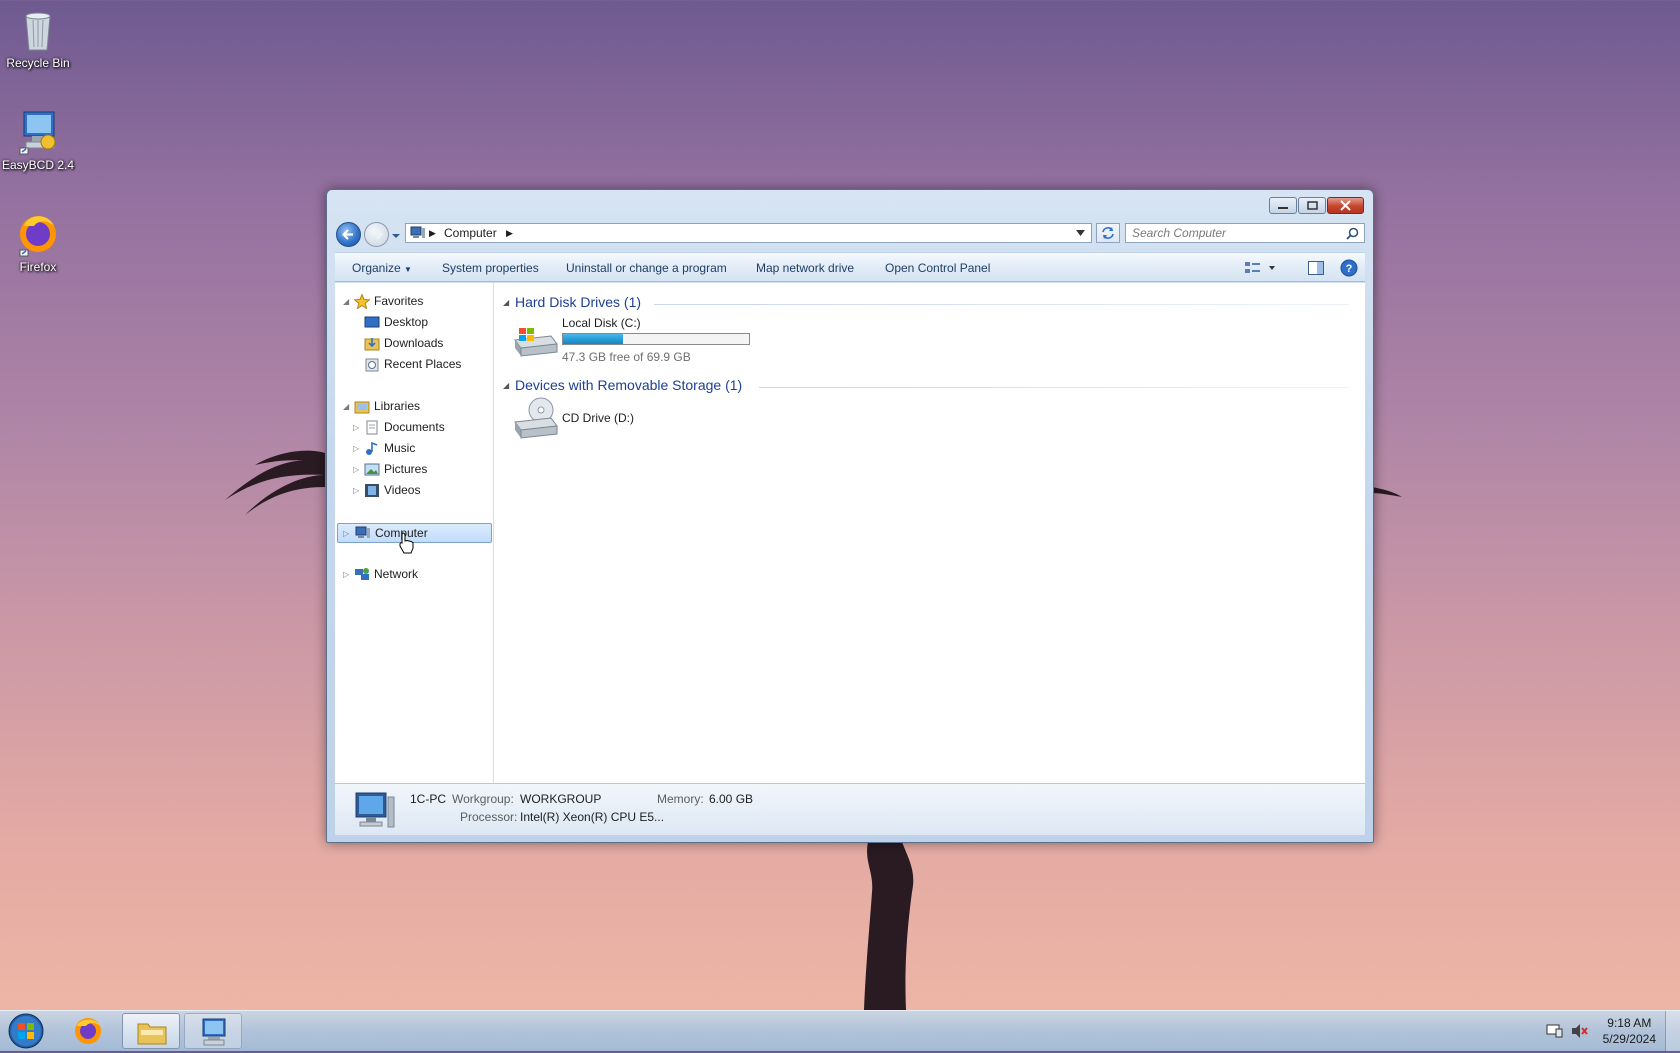 The height and width of the screenshot is (1053, 1680). What do you see at coordinates (1232, 233) in the screenshot?
I see `search-input` at bounding box center [1232, 233].